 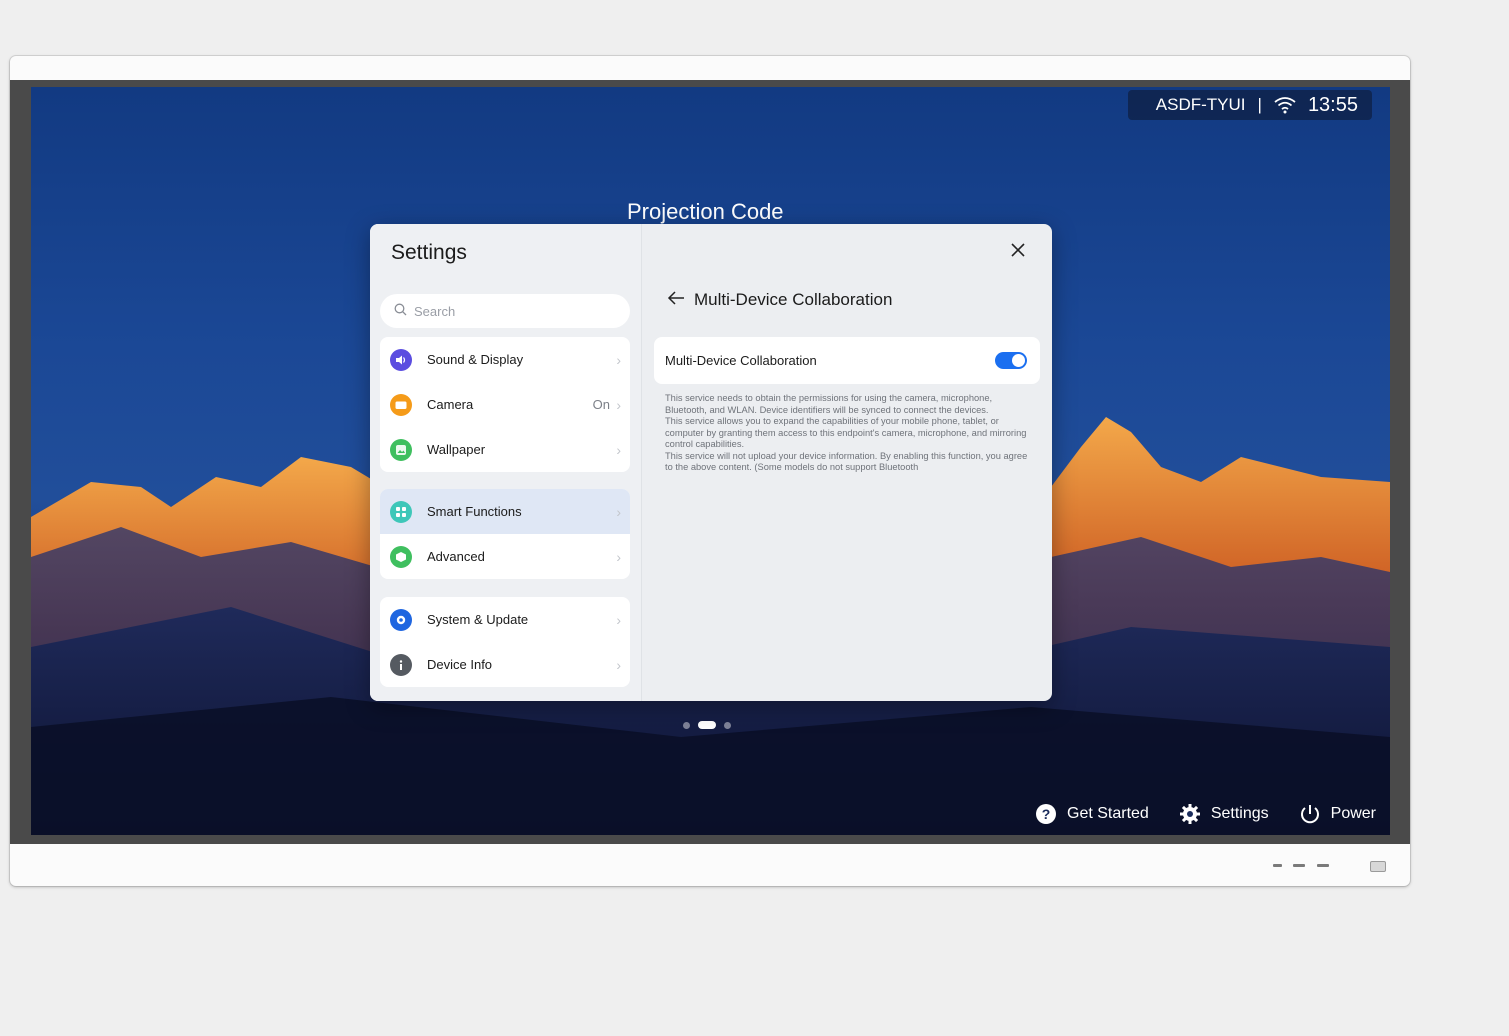 I want to click on sidebar-item-label: Device Info, so click(x=460, y=664).